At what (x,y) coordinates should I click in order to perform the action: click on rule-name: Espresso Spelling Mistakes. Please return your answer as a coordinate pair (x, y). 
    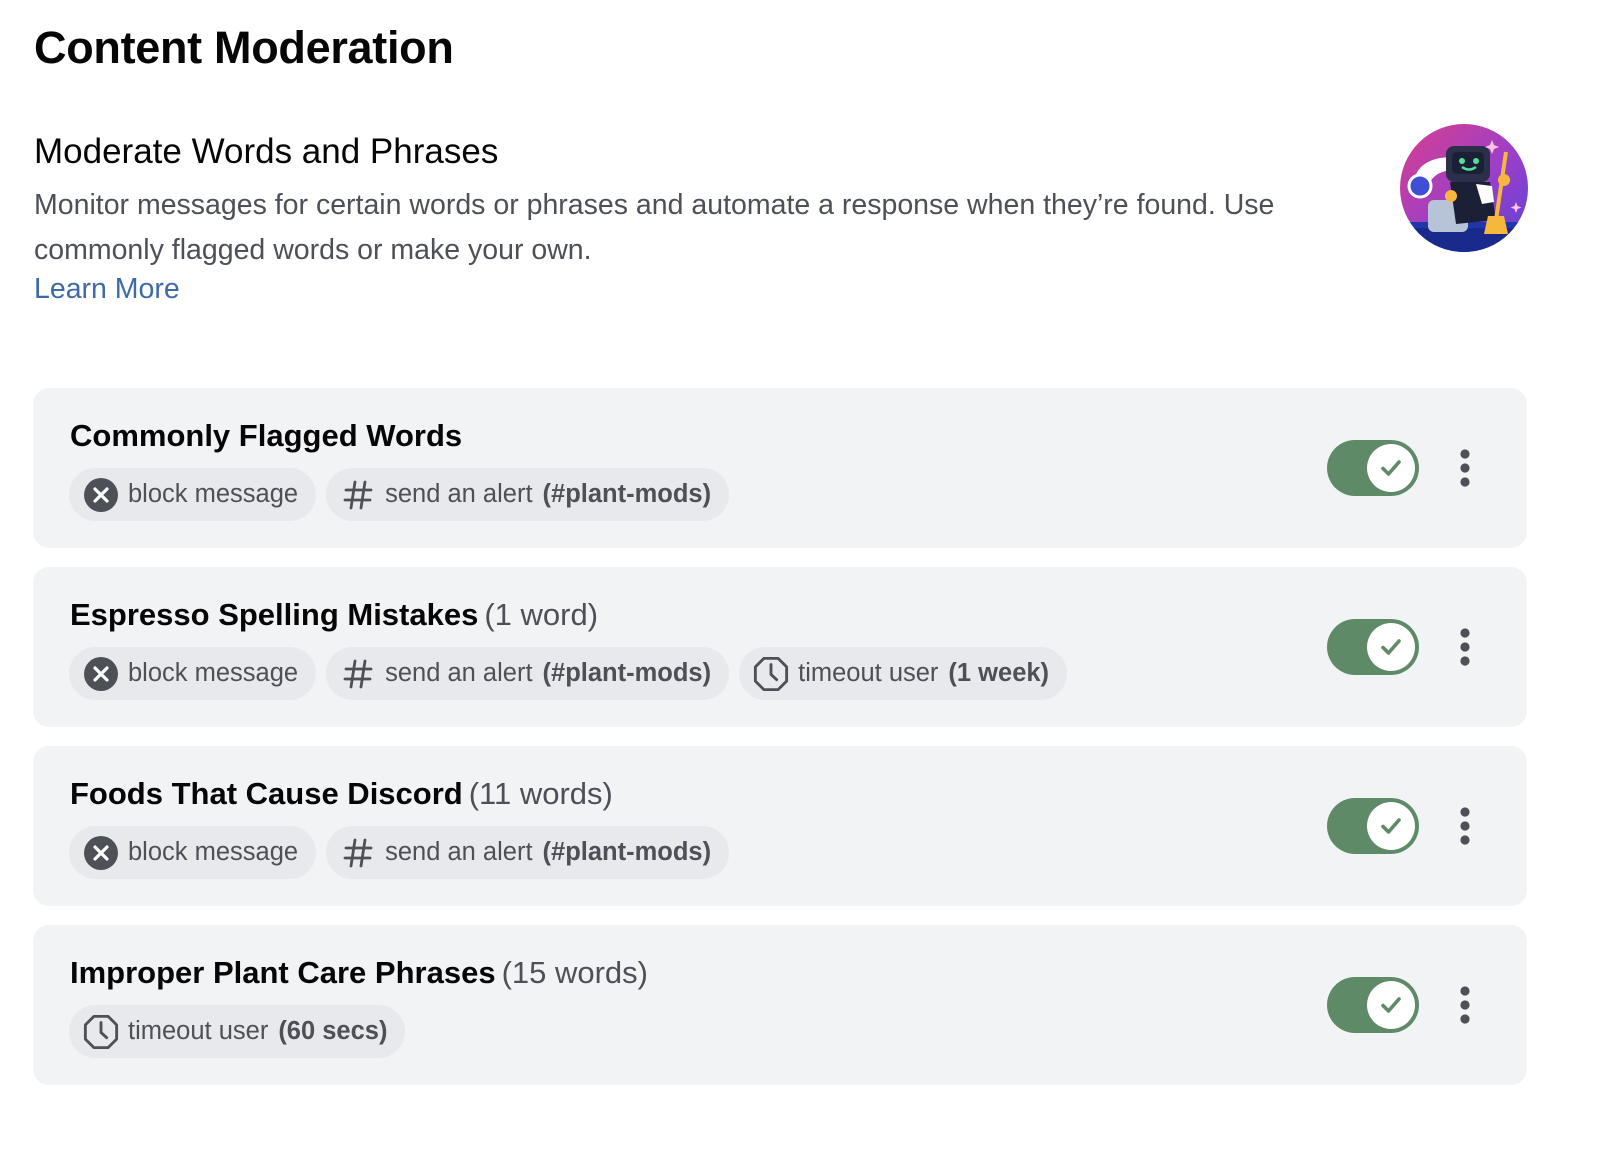
    Looking at the image, I should click on (274, 614).